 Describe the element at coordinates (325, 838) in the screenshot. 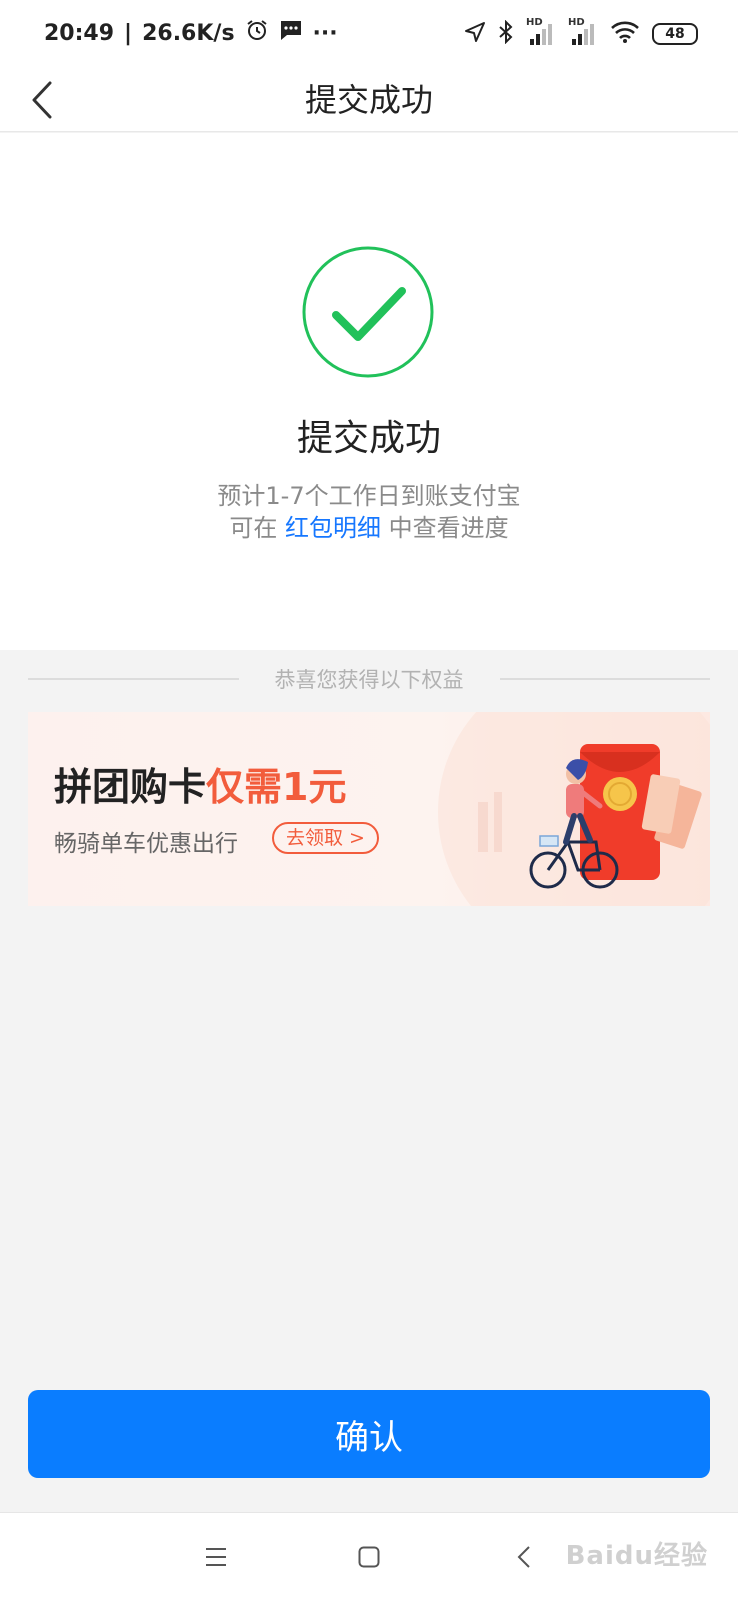

I see `promo-claim-button: 去领取 >` at that location.